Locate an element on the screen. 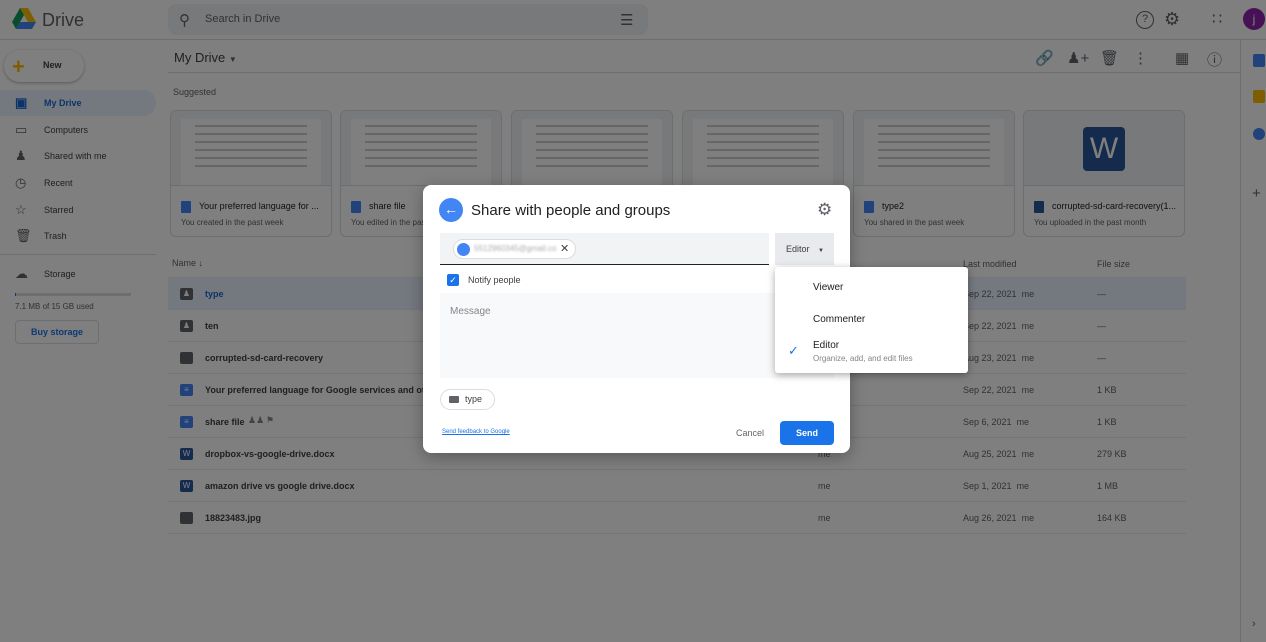 This screenshot has height=642, width=1266. send-button: Send is located at coordinates (807, 433).